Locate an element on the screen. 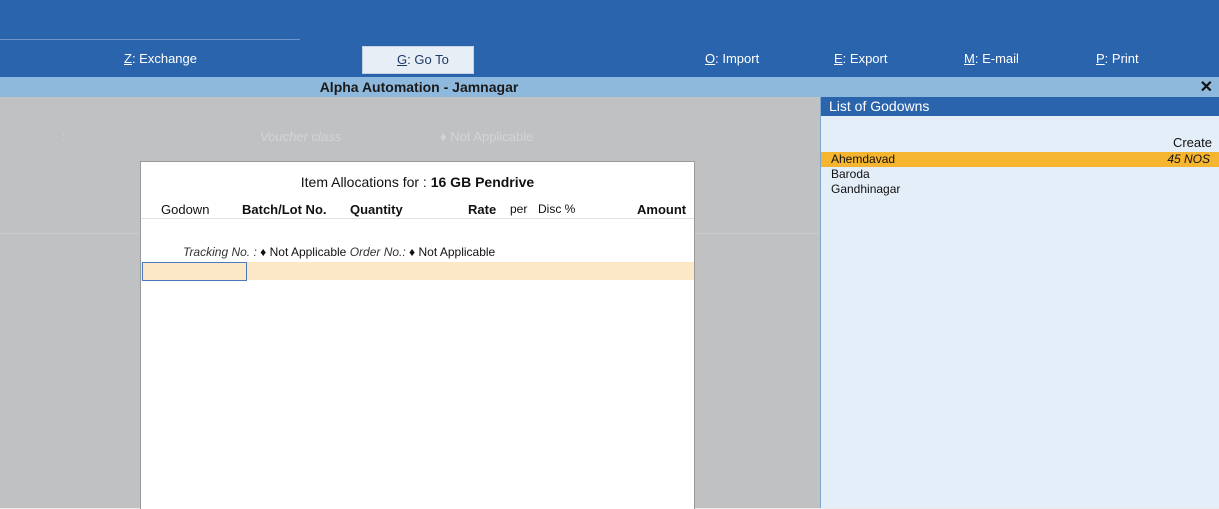 The height and width of the screenshot is (509, 1219). email-label: : E-mail is located at coordinates (996, 58).